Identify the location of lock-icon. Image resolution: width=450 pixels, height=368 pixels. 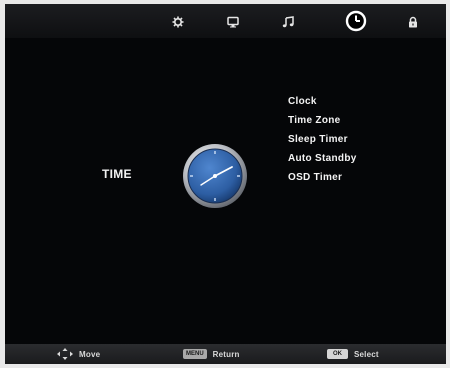
(413, 22).